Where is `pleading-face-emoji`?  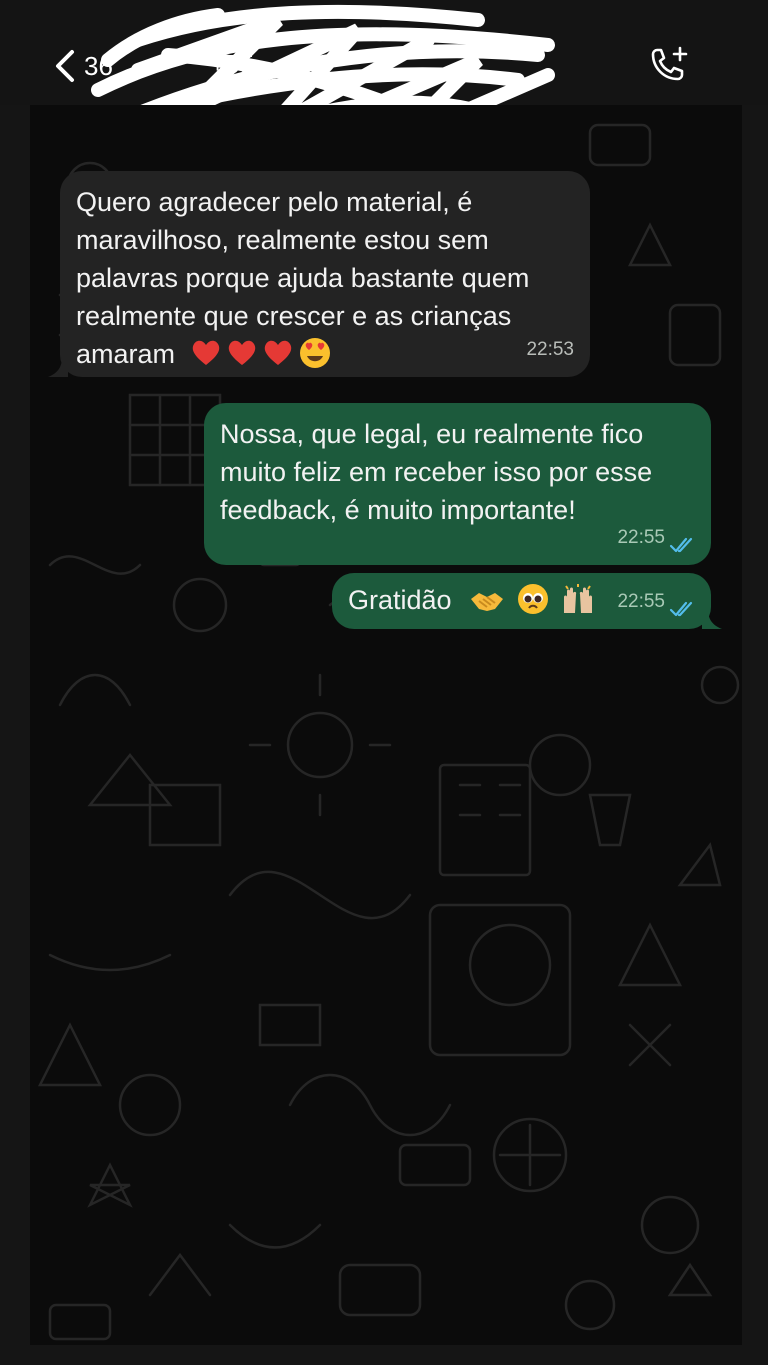
pleading-face-emoji is located at coordinates (532, 599).